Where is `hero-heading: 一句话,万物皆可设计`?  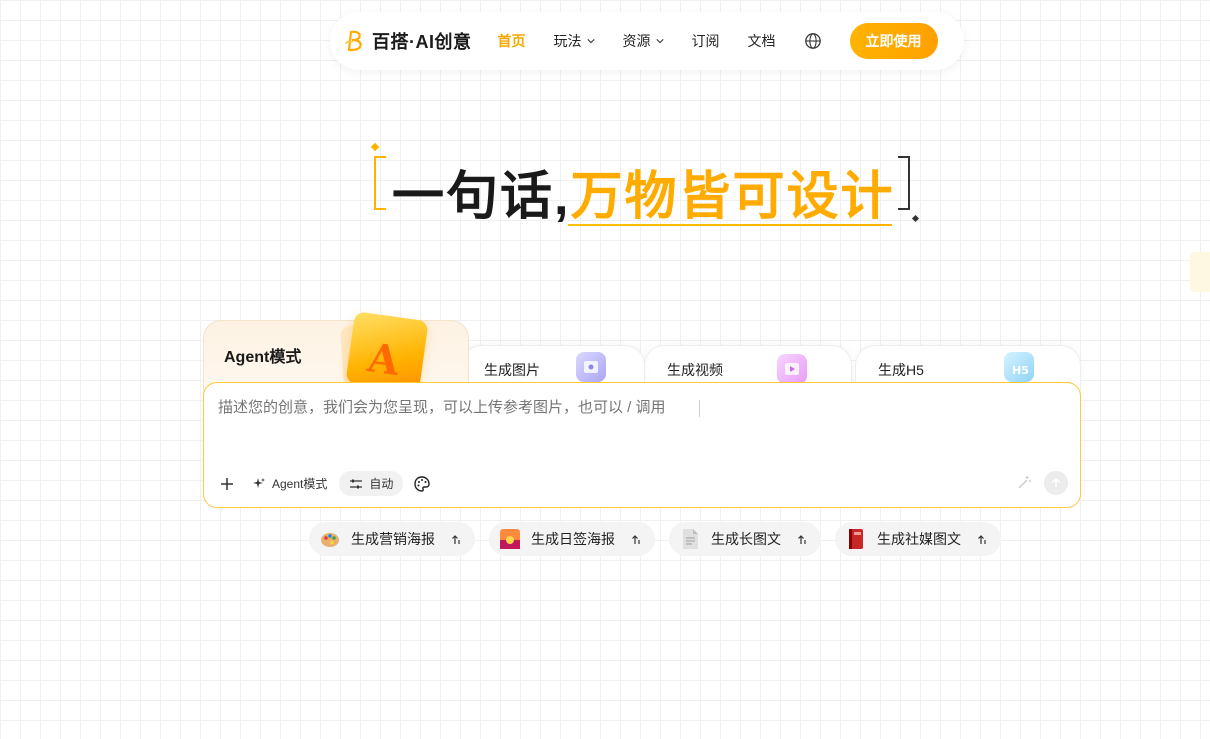 hero-heading: 一句话,万物皆可设计 is located at coordinates (645, 187).